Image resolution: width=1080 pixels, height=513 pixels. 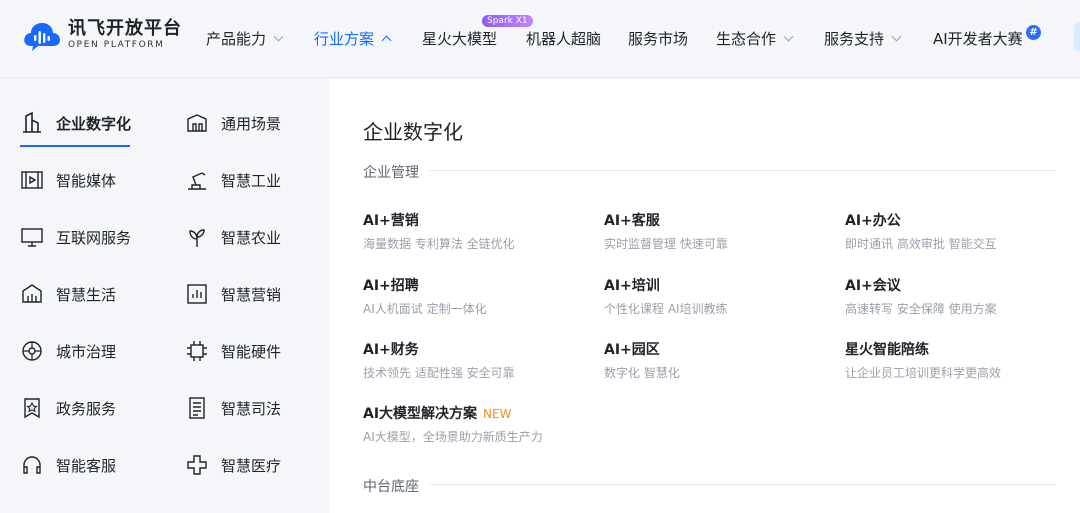 What do you see at coordinates (854, 39) in the screenshot?
I see `nav-label: 服务支持` at bounding box center [854, 39].